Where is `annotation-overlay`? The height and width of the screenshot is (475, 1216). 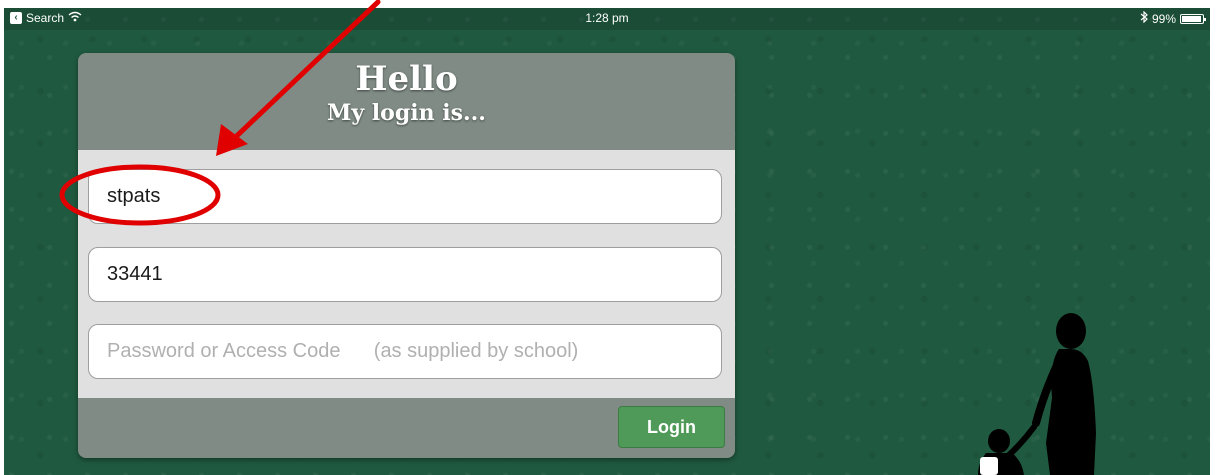 annotation-overlay is located at coordinates (220, 113).